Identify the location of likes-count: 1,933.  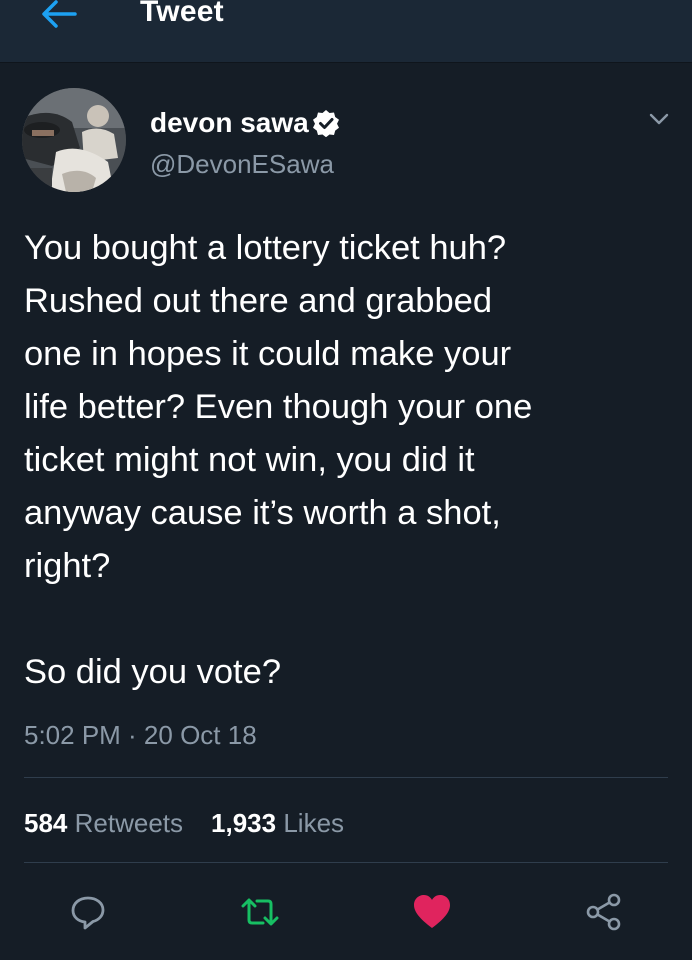
(244, 823).